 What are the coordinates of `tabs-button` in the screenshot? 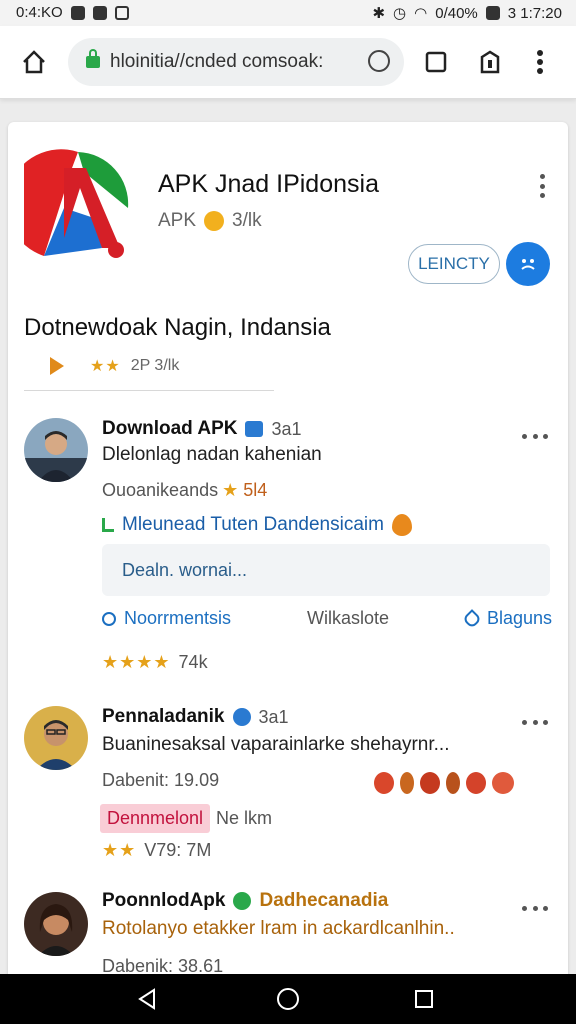 It's located at (436, 62).